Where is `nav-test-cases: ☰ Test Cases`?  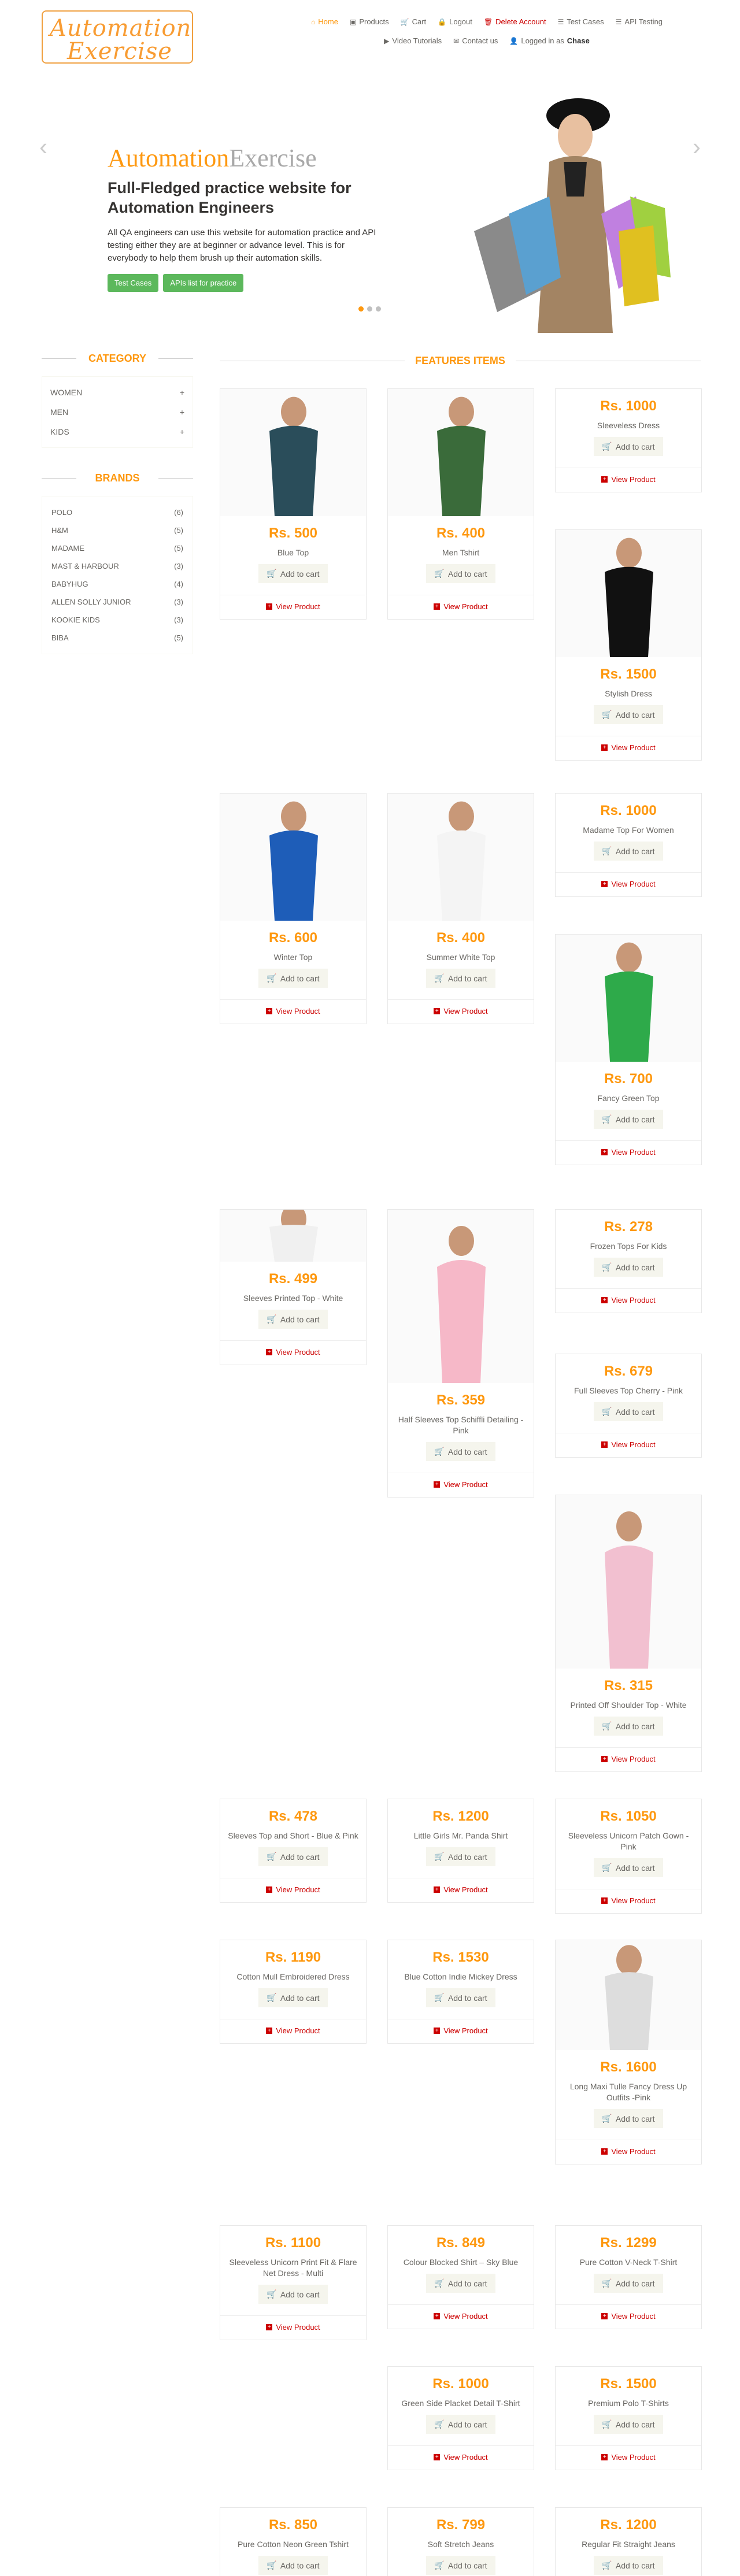
nav-test-cases: ☰ Test Cases is located at coordinates (581, 21).